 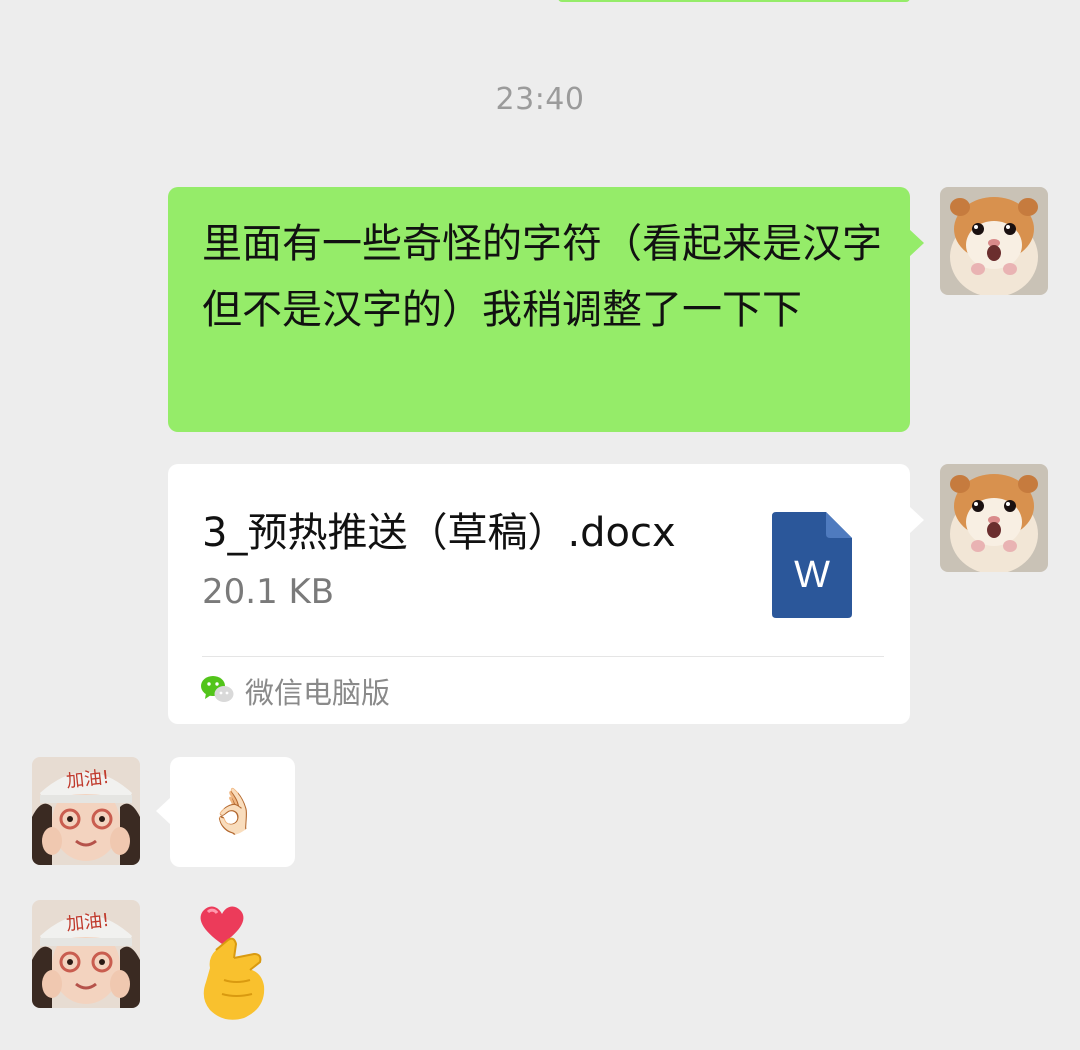 What do you see at coordinates (542, 277) in the screenshot?
I see `message-text: 里面有一些奇怪的字符（看起来是汉字但不是汉字的）我稍调整了一下下` at bounding box center [542, 277].